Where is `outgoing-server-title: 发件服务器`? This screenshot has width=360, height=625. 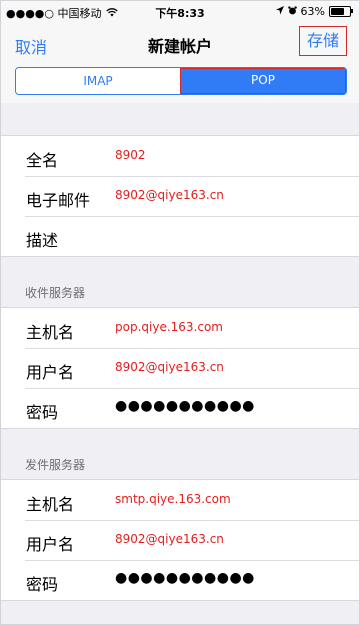 outgoing-server-title: 发件服务器 is located at coordinates (55, 465).